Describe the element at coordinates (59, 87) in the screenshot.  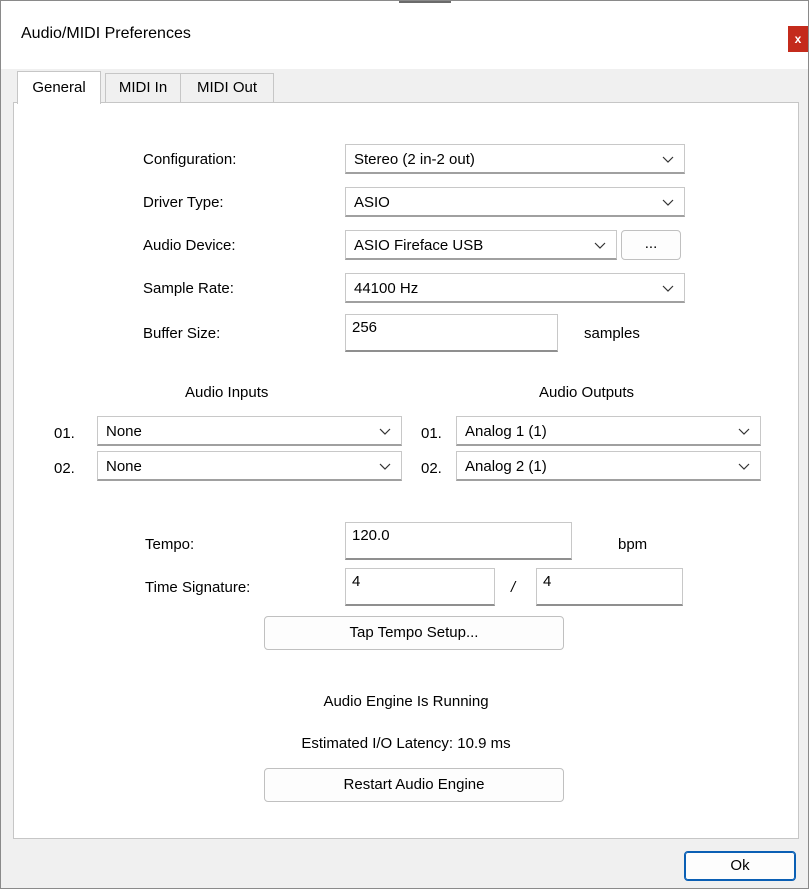
I see `tab-general: General` at that location.